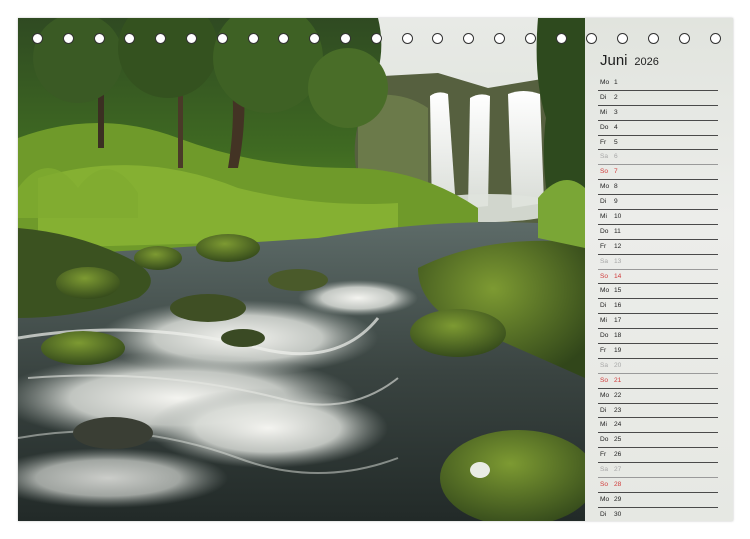  What do you see at coordinates (658, 128) in the screenshot?
I see `day-row: Do 4` at bounding box center [658, 128].